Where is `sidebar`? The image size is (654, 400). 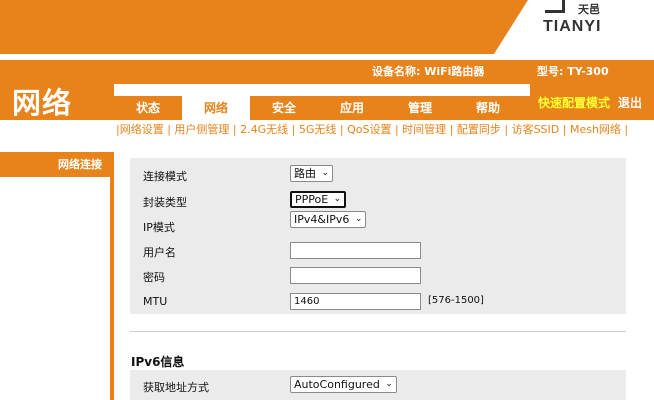 sidebar is located at coordinates (57, 276).